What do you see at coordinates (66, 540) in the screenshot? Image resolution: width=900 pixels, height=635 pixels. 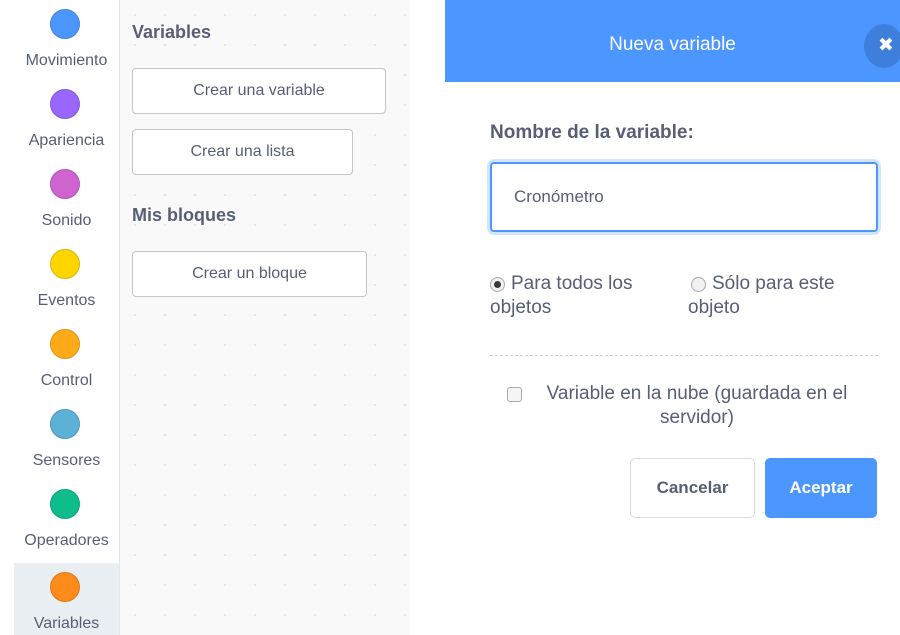 I see `category-label: Operadores` at bounding box center [66, 540].